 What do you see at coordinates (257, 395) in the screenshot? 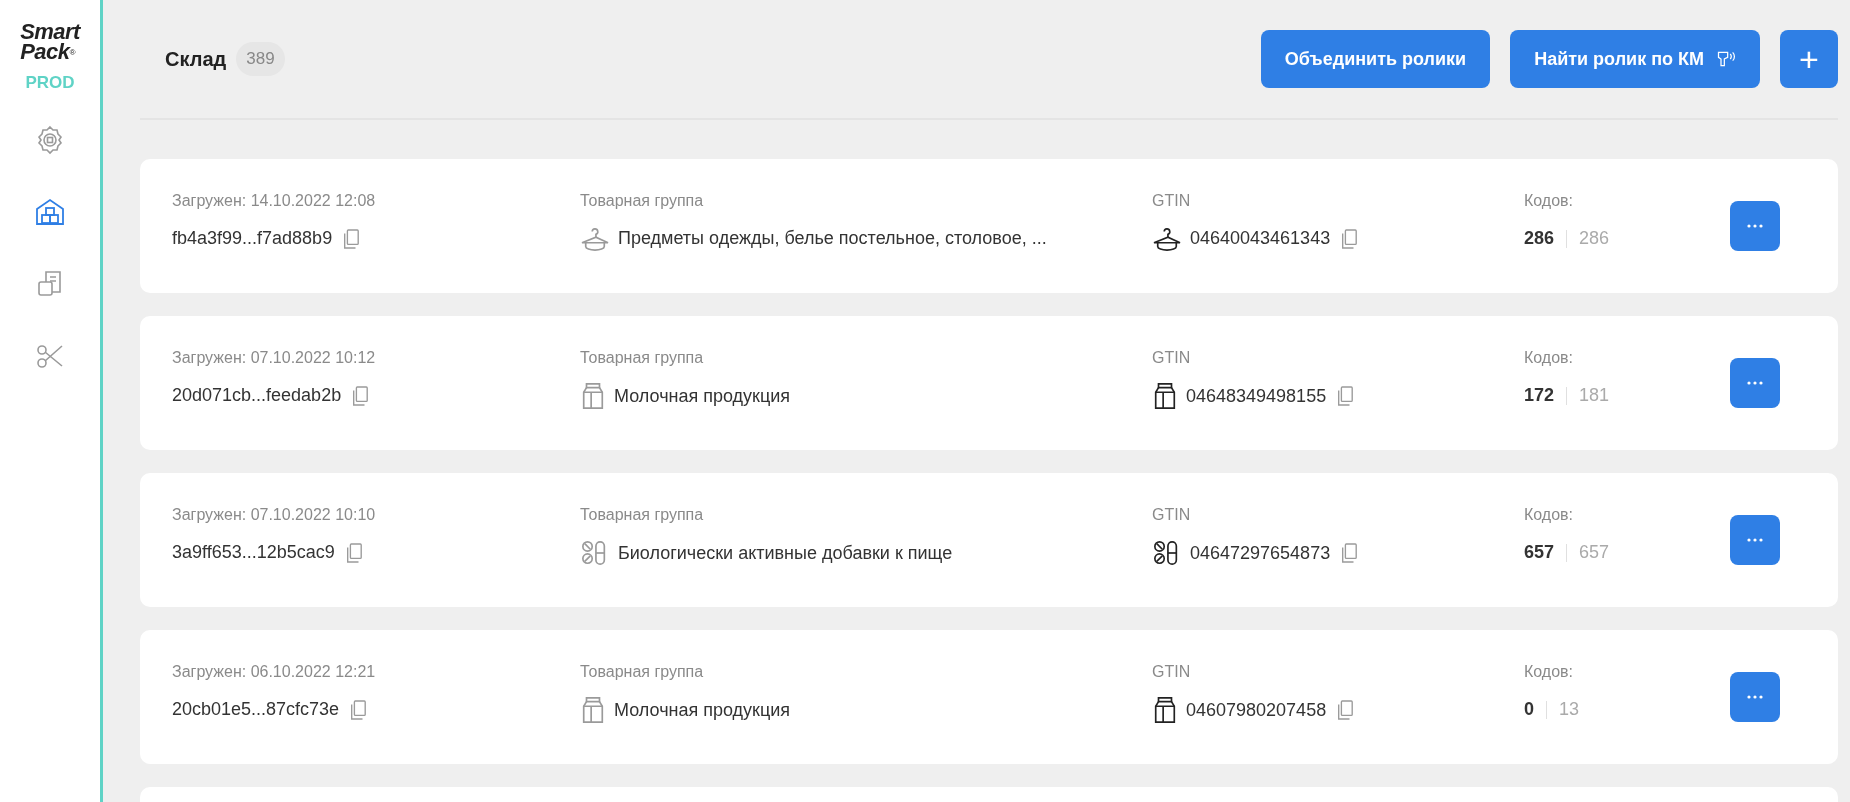
I see `roll-hash: 20d071cb...feedab2b` at bounding box center [257, 395].